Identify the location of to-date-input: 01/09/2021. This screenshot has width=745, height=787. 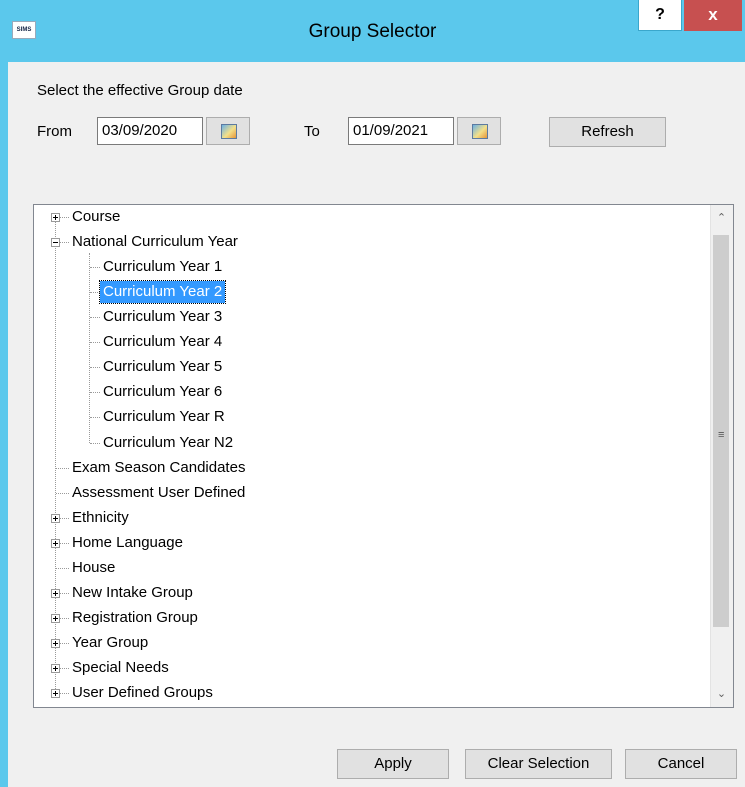
(401, 131).